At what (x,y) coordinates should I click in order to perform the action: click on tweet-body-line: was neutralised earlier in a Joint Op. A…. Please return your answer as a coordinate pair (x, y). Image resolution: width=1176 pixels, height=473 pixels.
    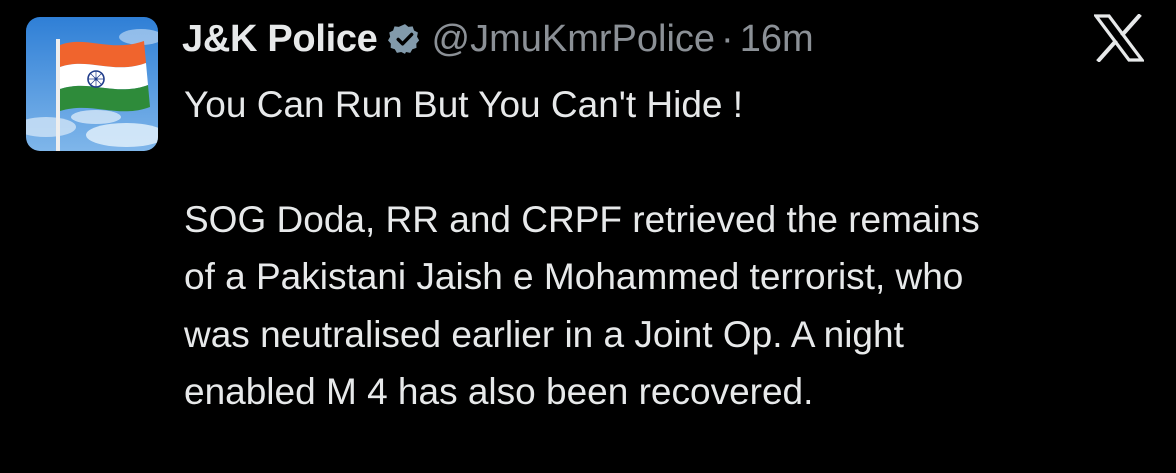
    Looking at the image, I should click on (544, 334).